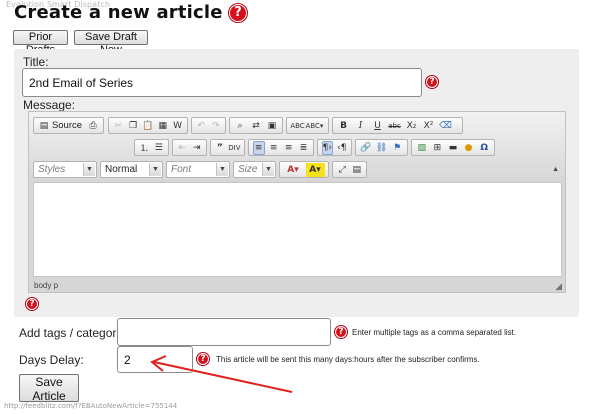 This screenshot has width=600, height=414. I want to click on undo-icon: ↶, so click(202, 126).